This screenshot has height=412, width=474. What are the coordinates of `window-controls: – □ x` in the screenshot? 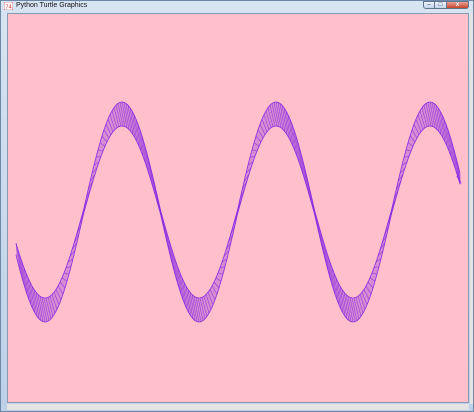 It's located at (446, 5).